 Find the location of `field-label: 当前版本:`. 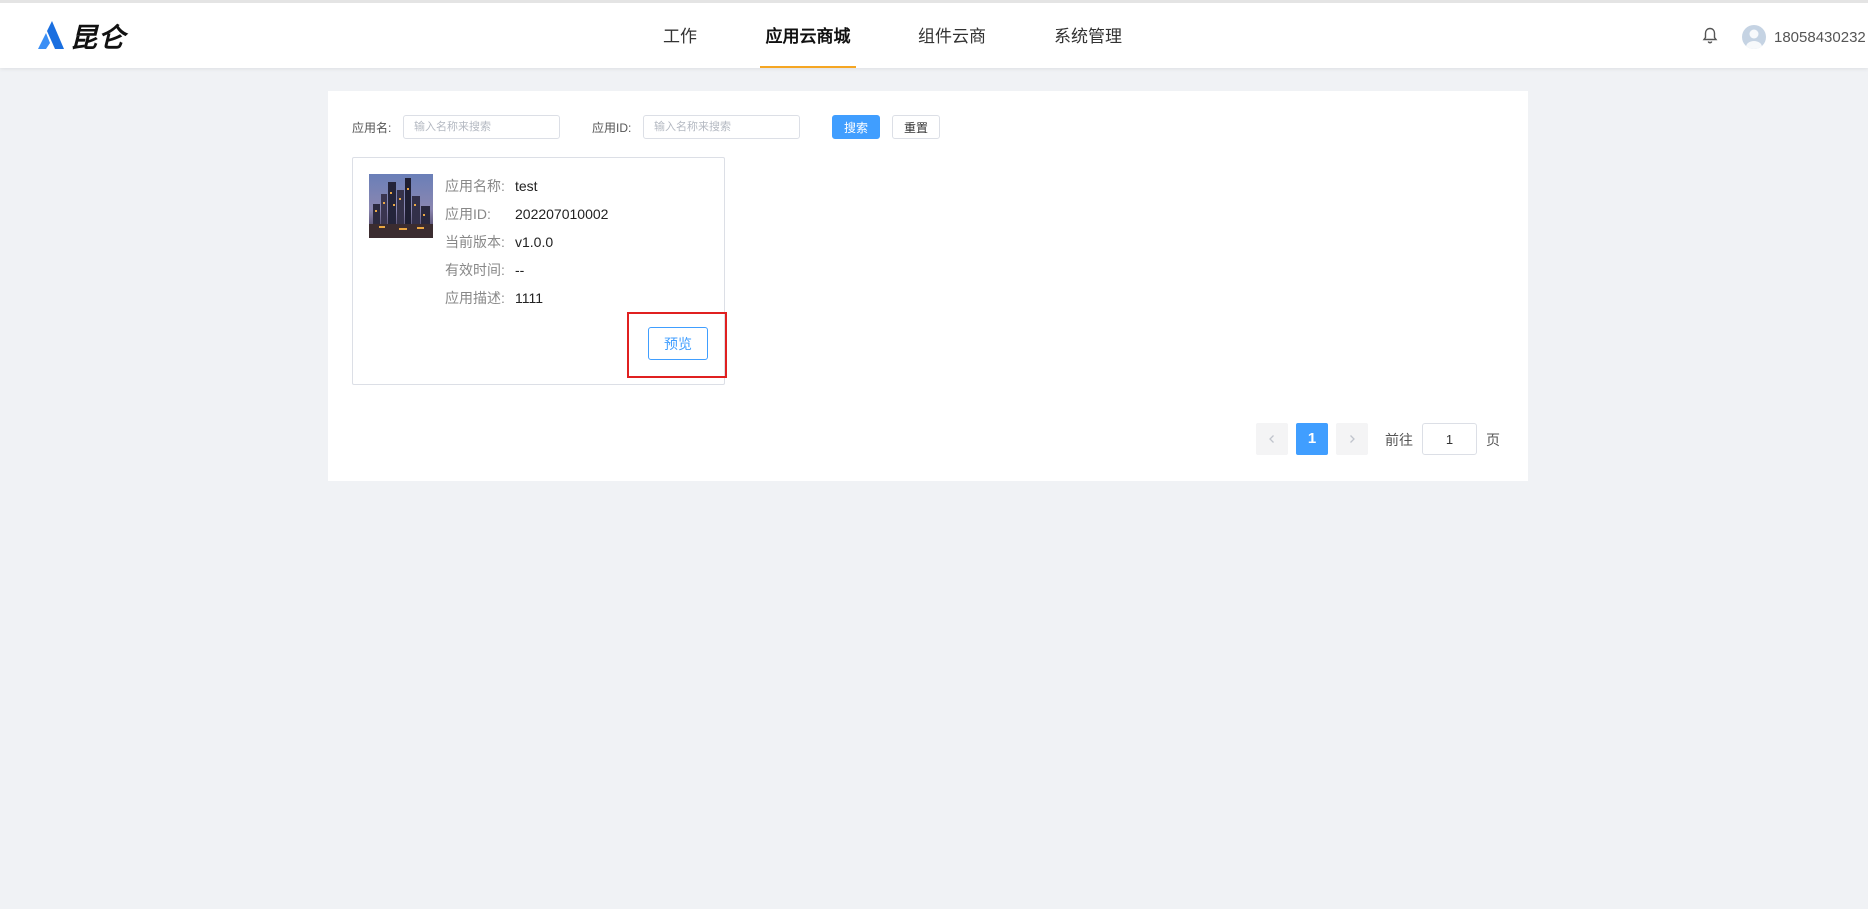

field-label: 当前版本: is located at coordinates (475, 242).